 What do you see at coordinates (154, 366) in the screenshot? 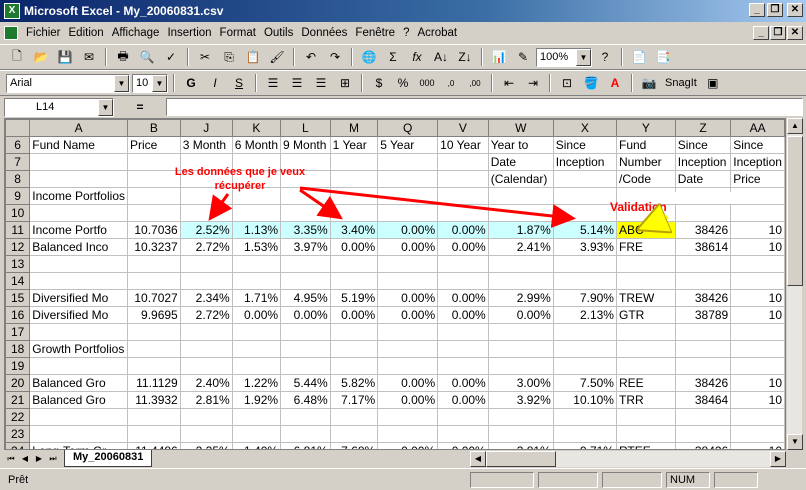
I see `cell-b19` at bounding box center [154, 366].